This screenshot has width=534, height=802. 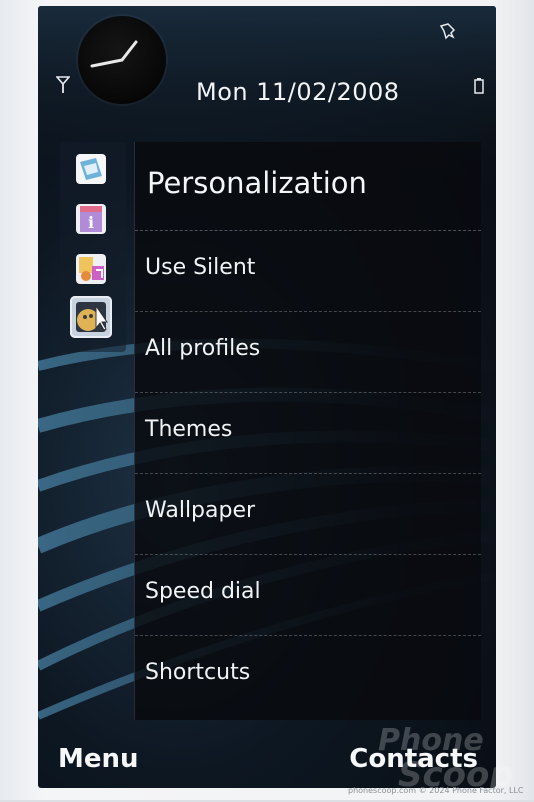 What do you see at coordinates (203, 348) in the screenshot?
I see `menu-item-label: All profiles` at bounding box center [203, 348].